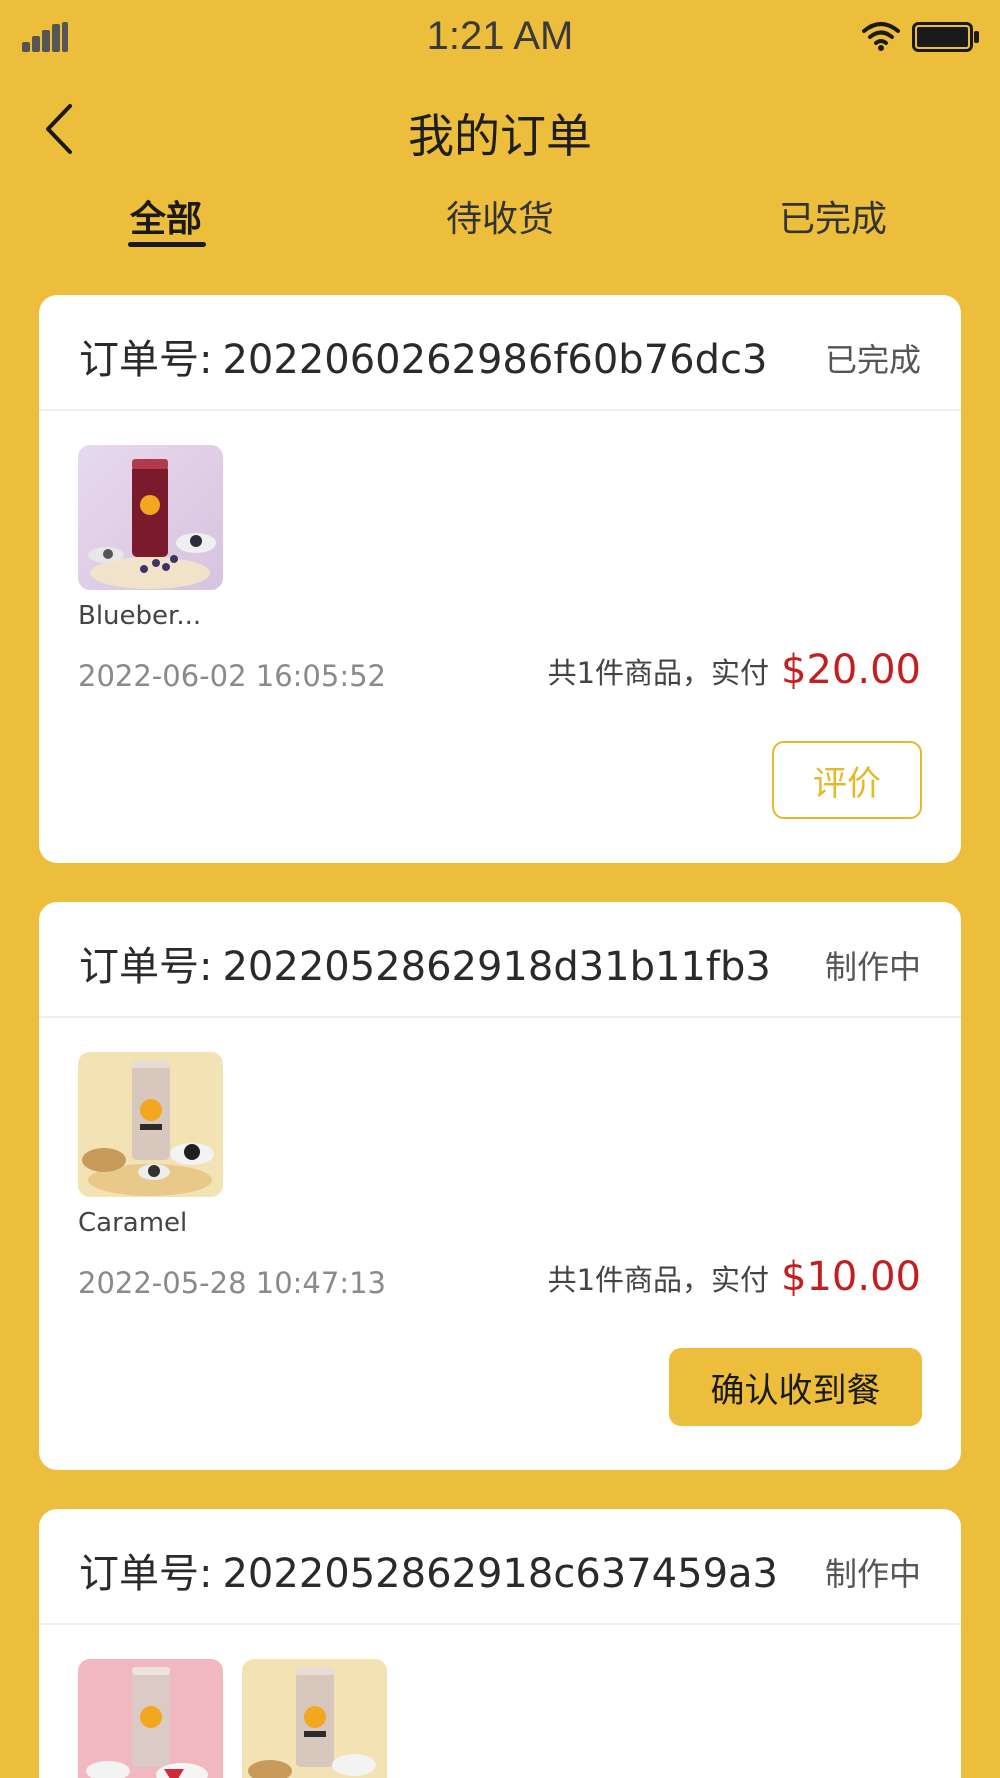  What do you see at coordinates (833, 216) in the screenshot?
I see `tab-completed: 已完成` at bounding box center [833, 216].